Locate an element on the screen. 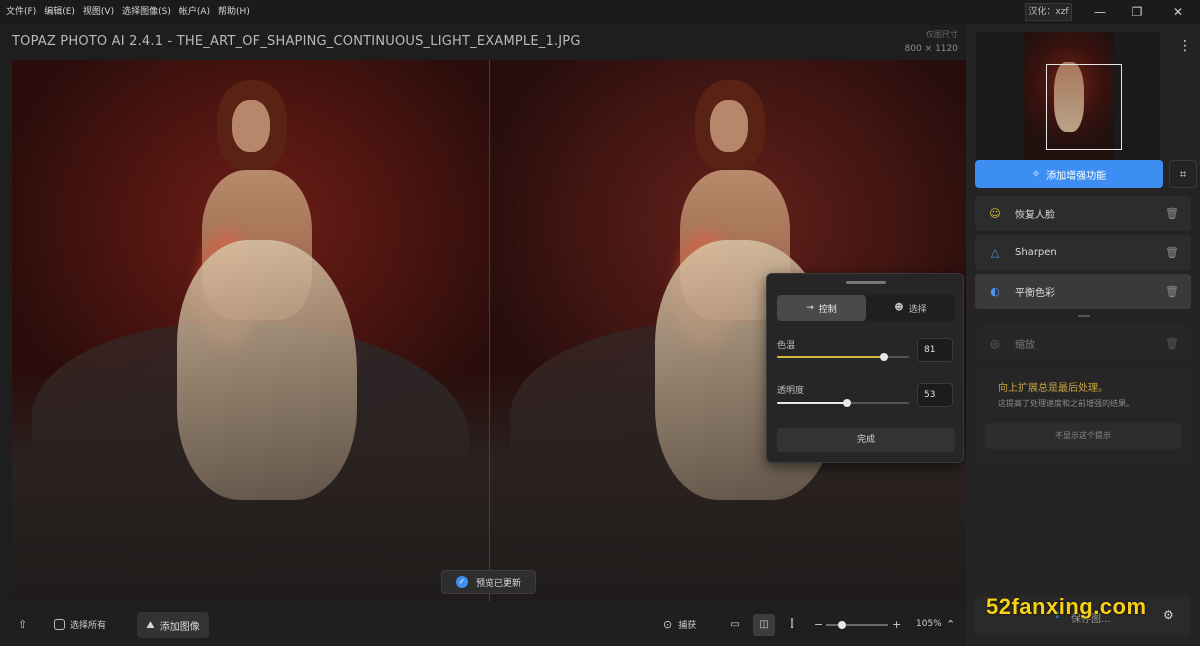 The height and width of the screenshot is (646, 1200). side-by-side-icon: ◫ is located at coordinates (764, 624).